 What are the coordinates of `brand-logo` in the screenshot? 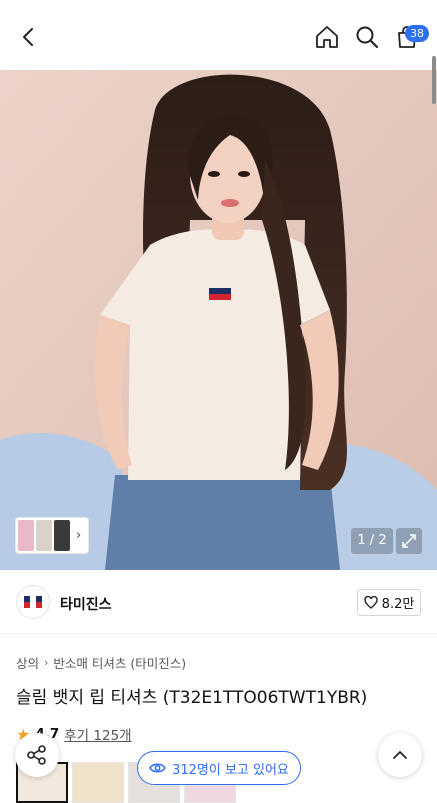 It's located at (33, 602).